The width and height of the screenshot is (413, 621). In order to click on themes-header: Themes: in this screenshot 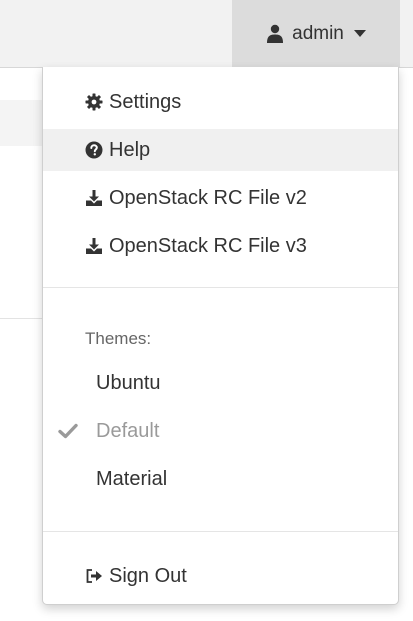, I will do `click(118, 338)`.